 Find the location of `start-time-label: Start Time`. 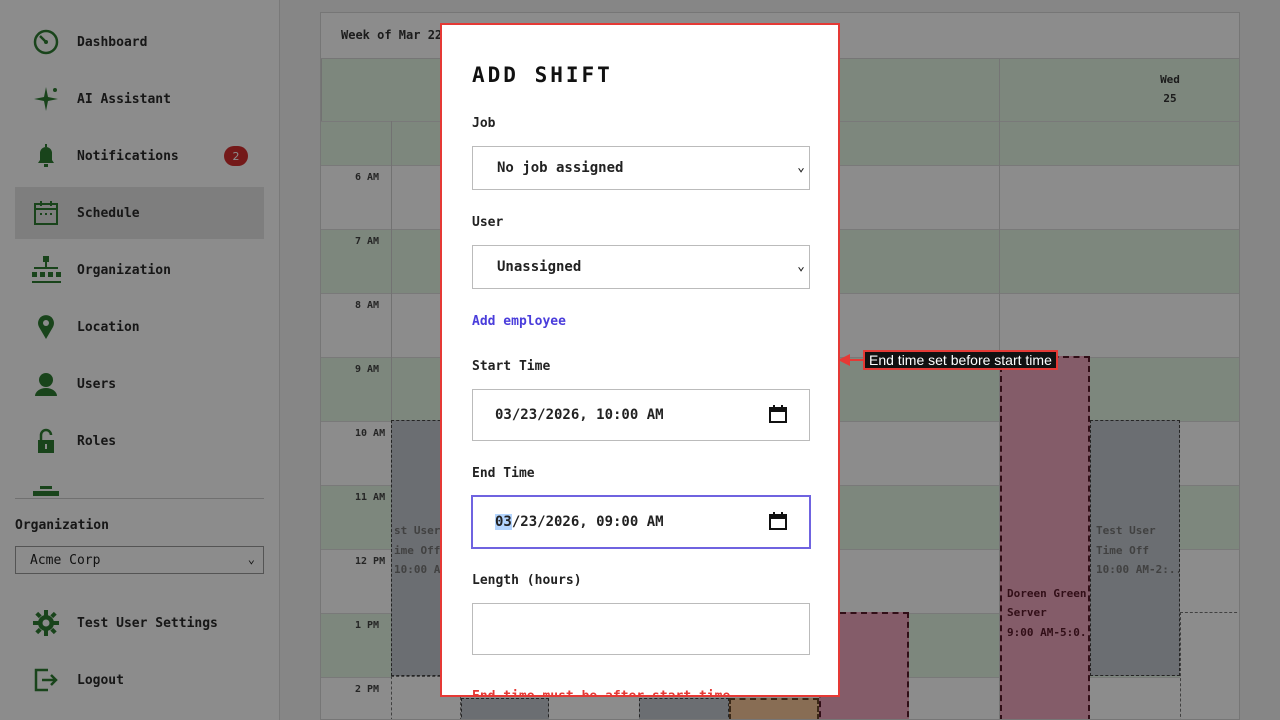

start-time-label: Start Time is located at coordinates (511, 366).